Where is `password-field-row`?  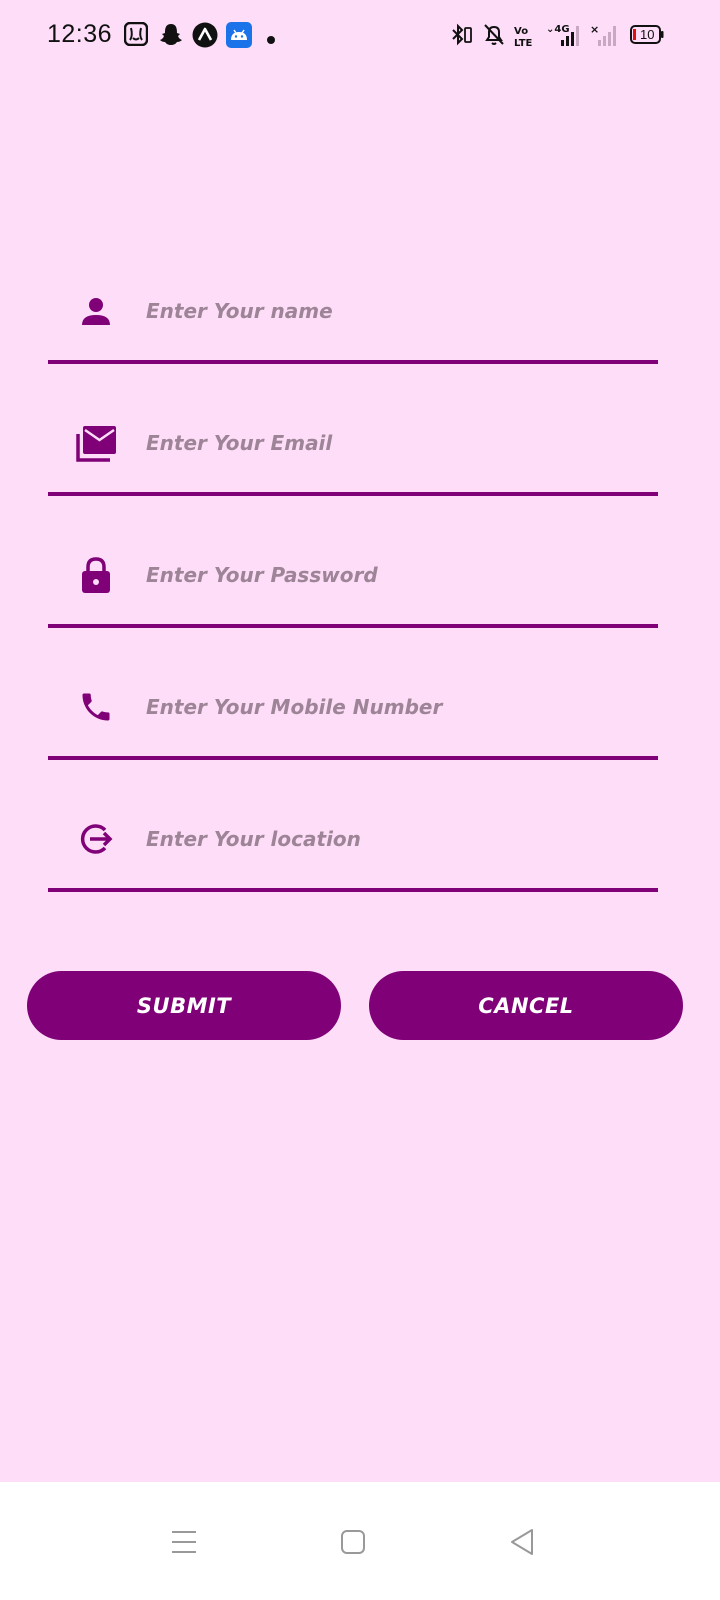
password-field-row is located at coordinates (353, 574).